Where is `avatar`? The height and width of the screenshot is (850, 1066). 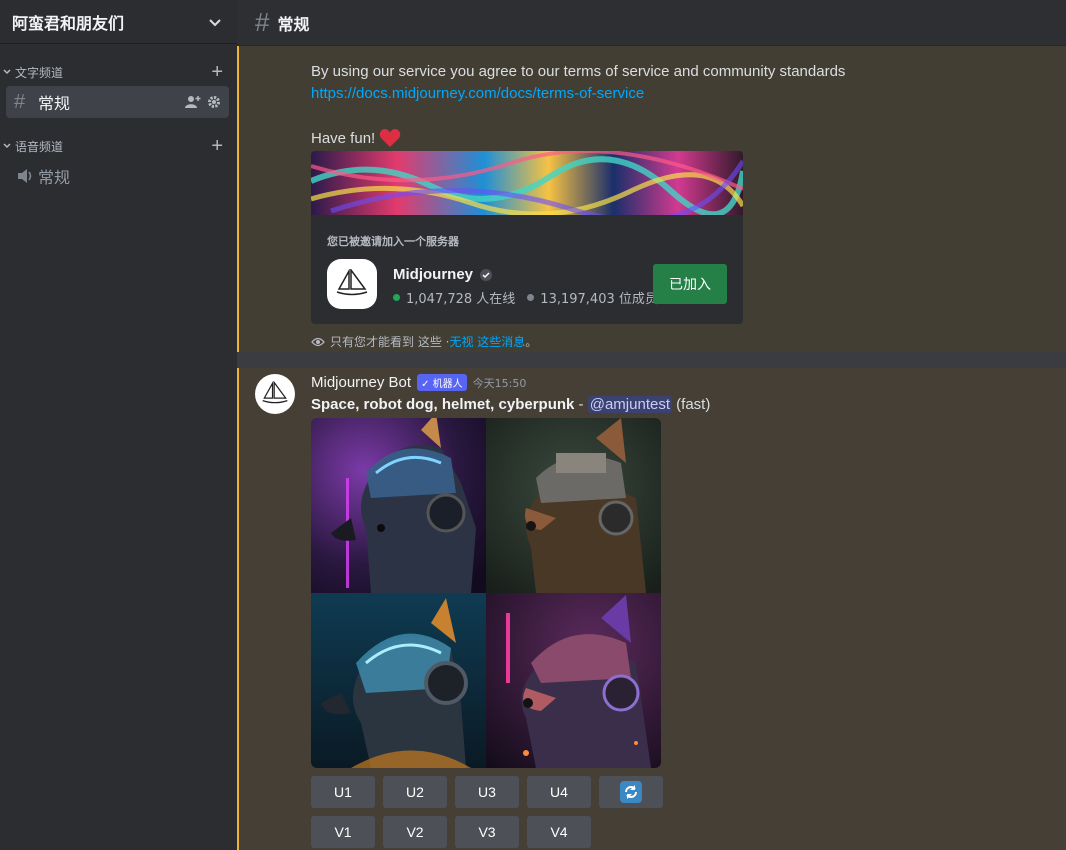 avatar is located at coordinates (275, 394).